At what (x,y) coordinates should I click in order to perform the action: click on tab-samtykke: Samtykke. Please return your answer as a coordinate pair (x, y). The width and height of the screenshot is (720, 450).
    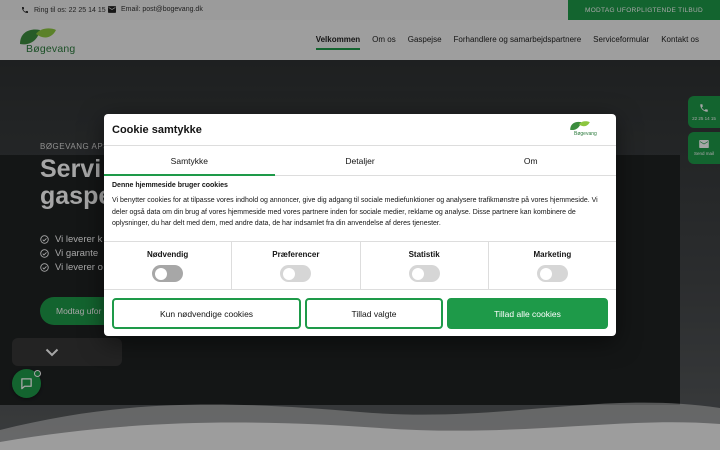
    Looking at the image, I should click on (189, 161).